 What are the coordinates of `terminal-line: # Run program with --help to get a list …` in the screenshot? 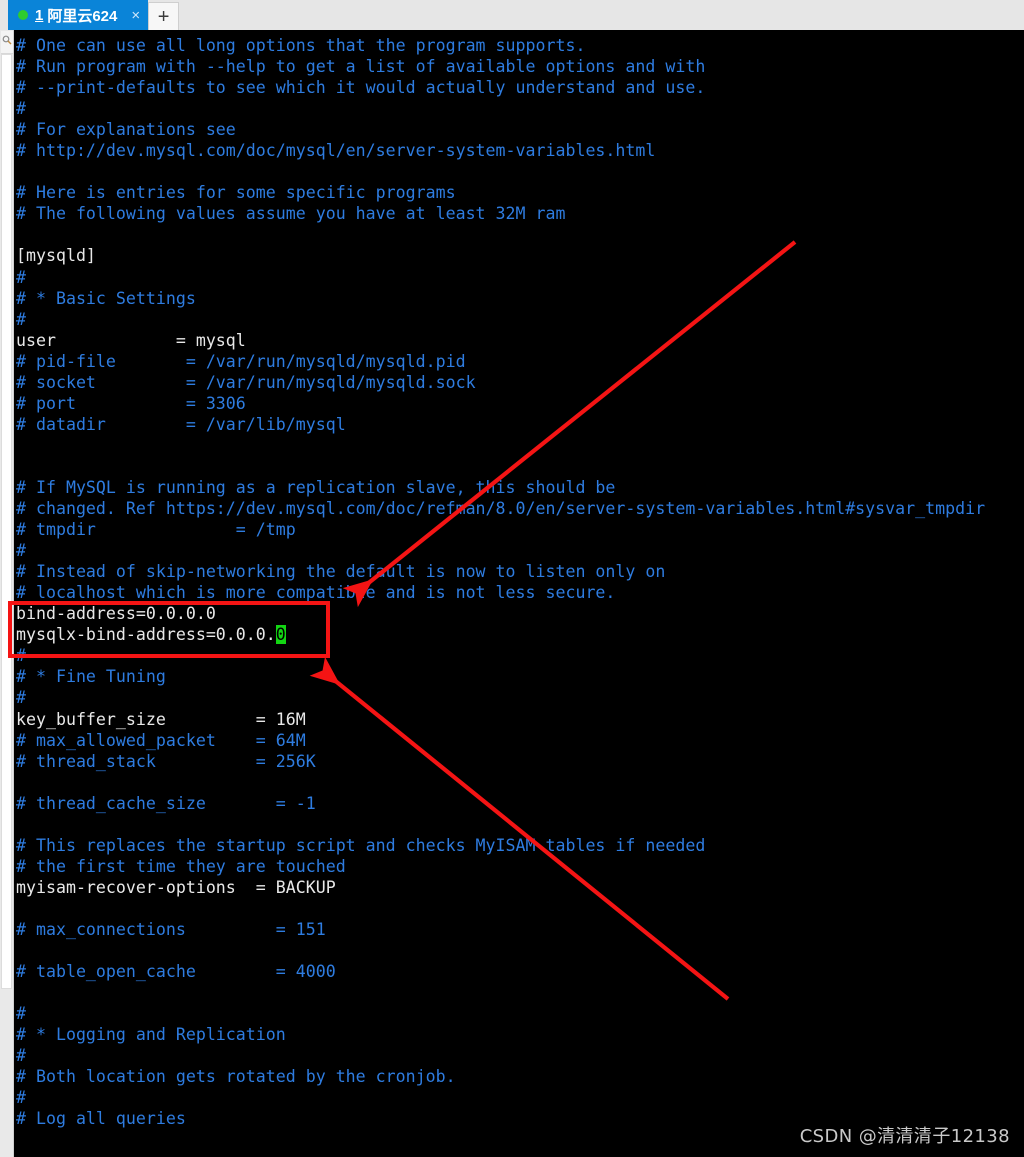 It's located at (500, 66).